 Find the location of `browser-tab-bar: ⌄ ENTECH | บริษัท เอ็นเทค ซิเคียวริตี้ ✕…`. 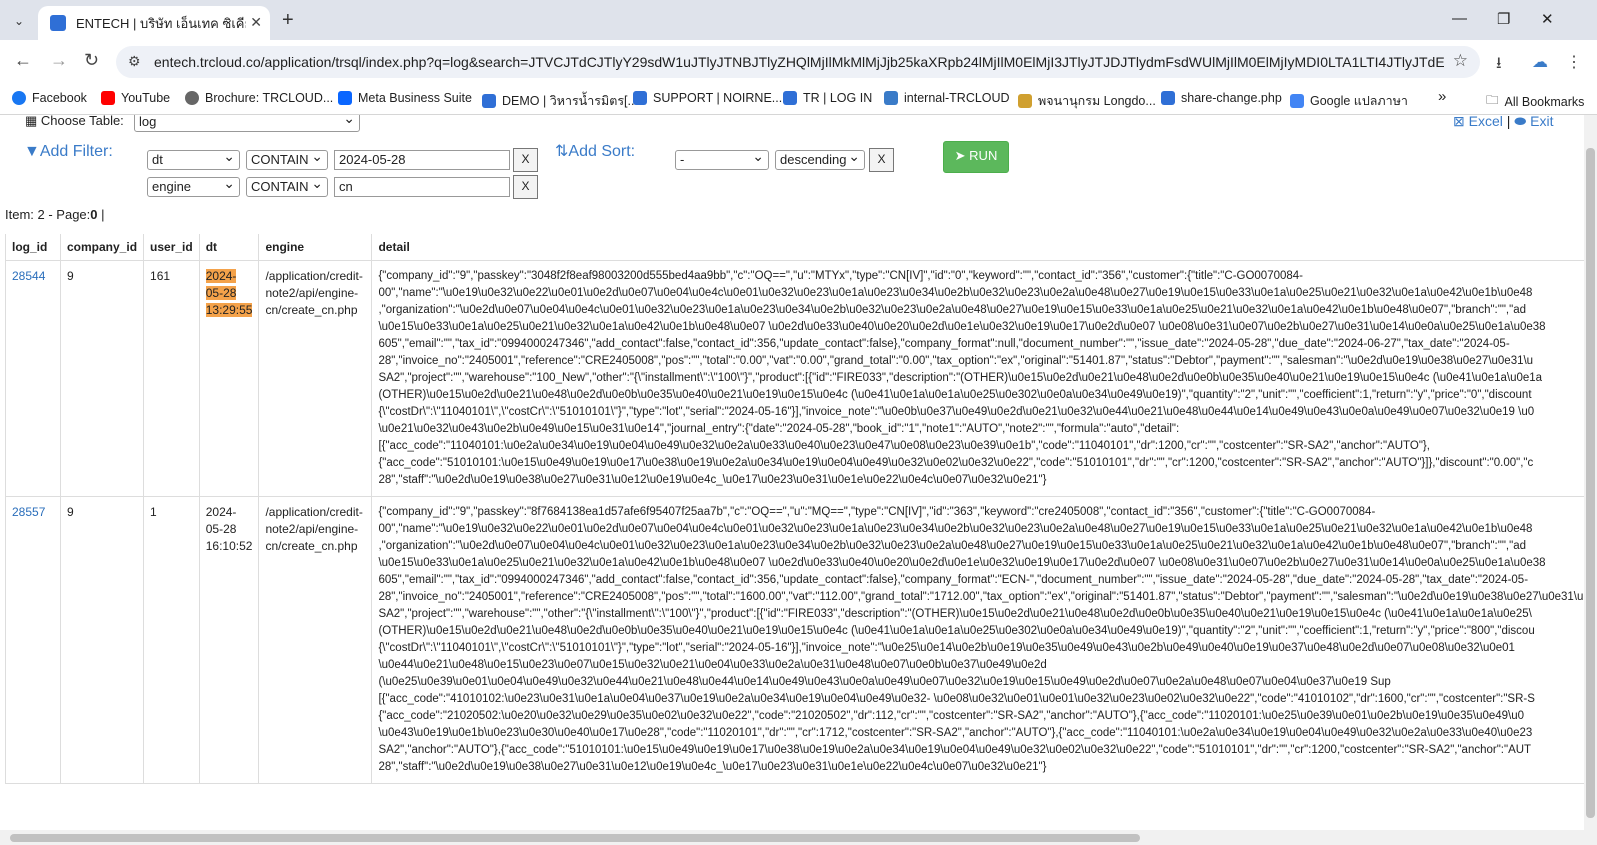

browser-tab-bar: ⌄ ENTECH | บริษัท เอ็นเทค ซิเคียวริตี้ ✕… is located at coordinates (798, 20).